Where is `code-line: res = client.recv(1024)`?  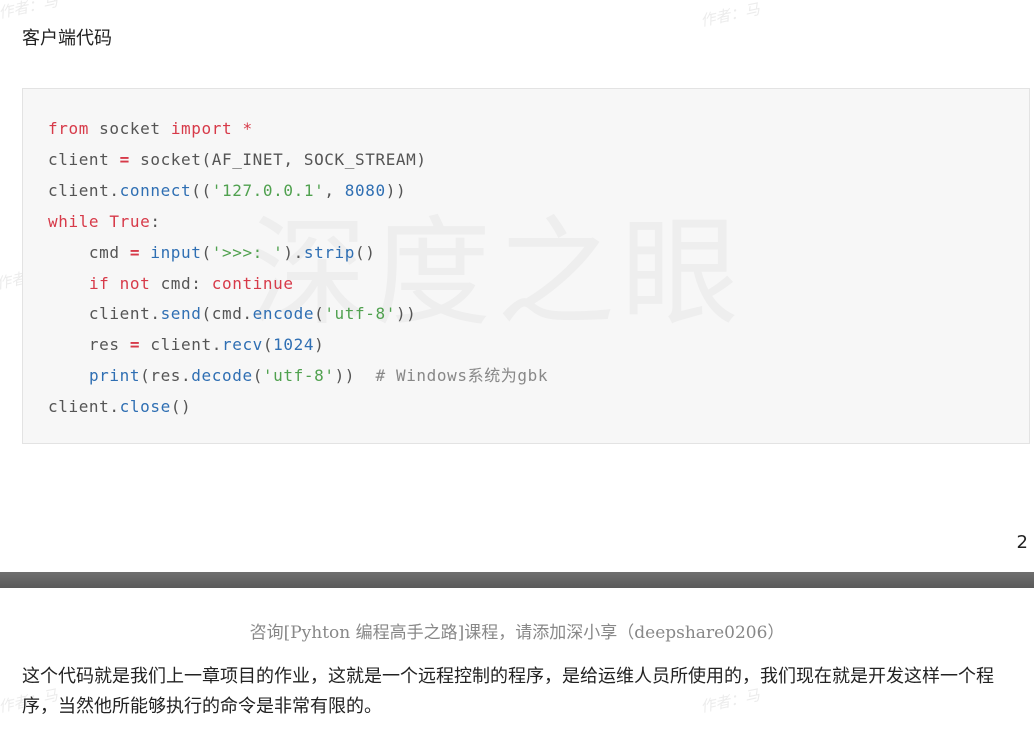 code-line: res = client.recv(1024) is located at coordinates (186, 345).